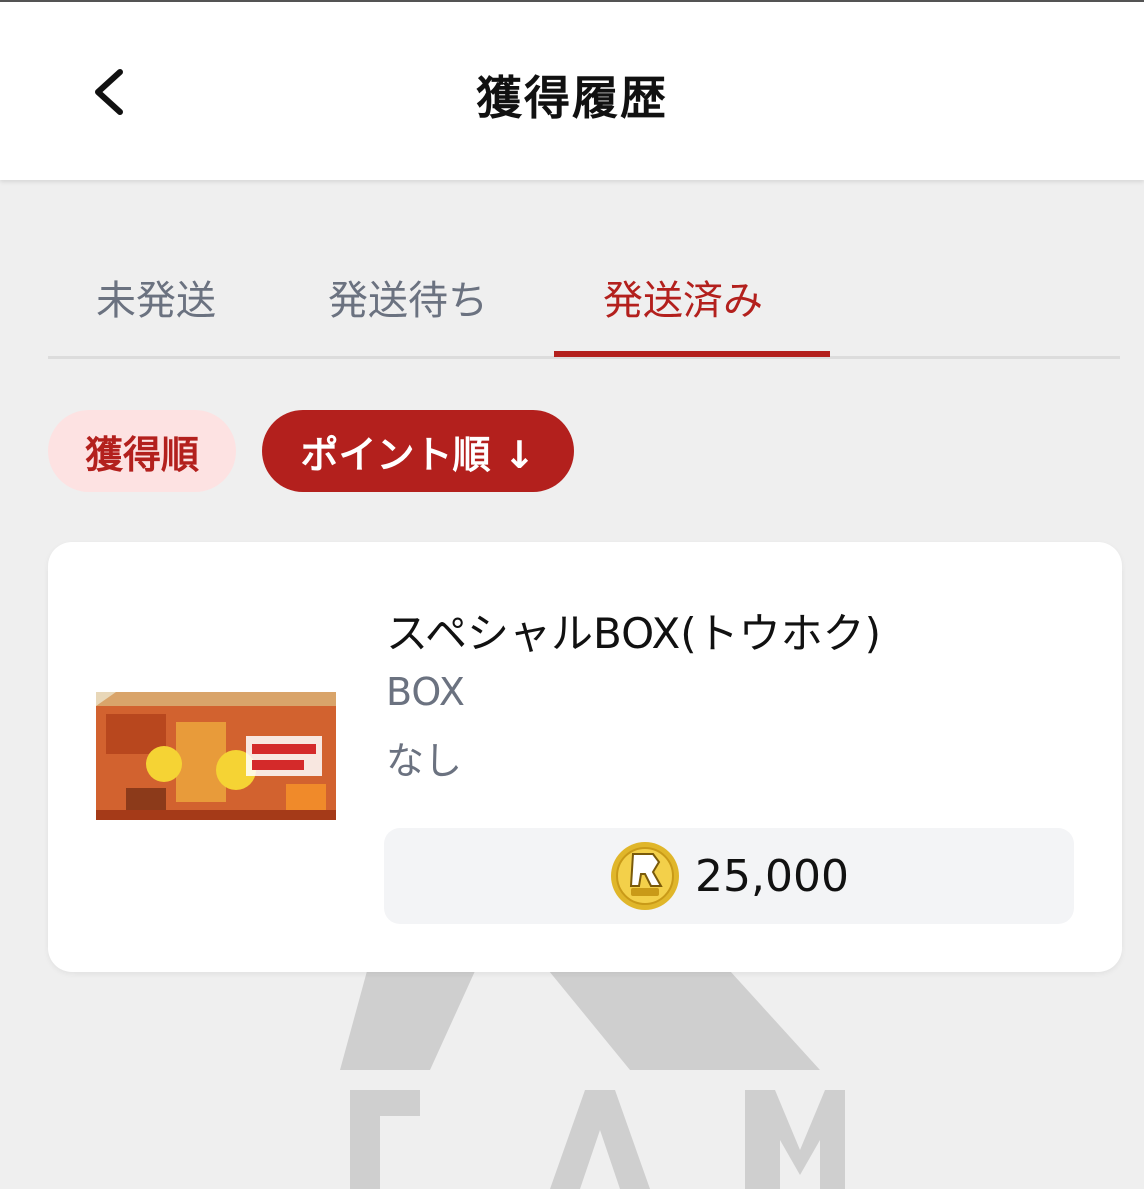 The height and width of the screenshot is (1189, 1144). Describe the element at coordinates (156, 297) in the screenshot. I see `tab-unshipped: 未発送` at that location.